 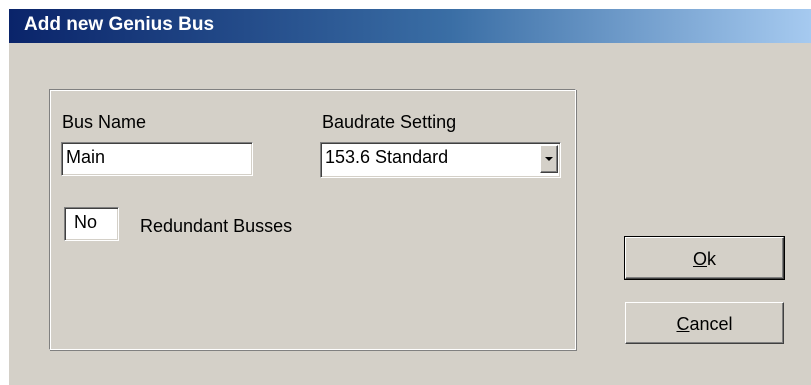 I want to click on baudrate-combobox: 153.6 Standard, so click(x=440, y=160).